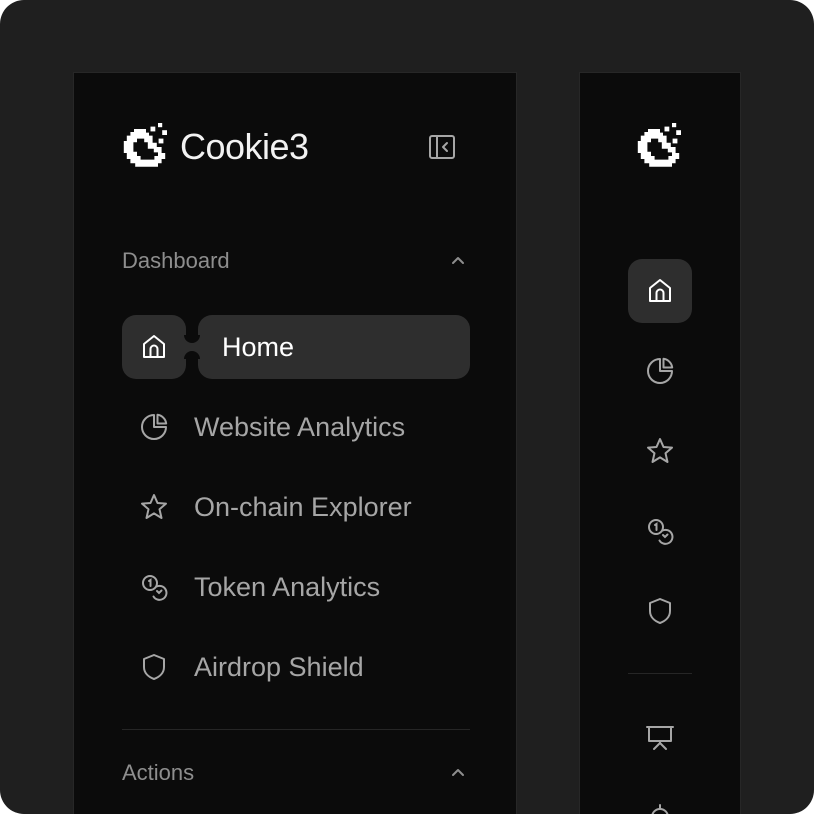 The image size is (814, 814). I want to click on collapsed-nav-website-analytics, so click(660, 371).